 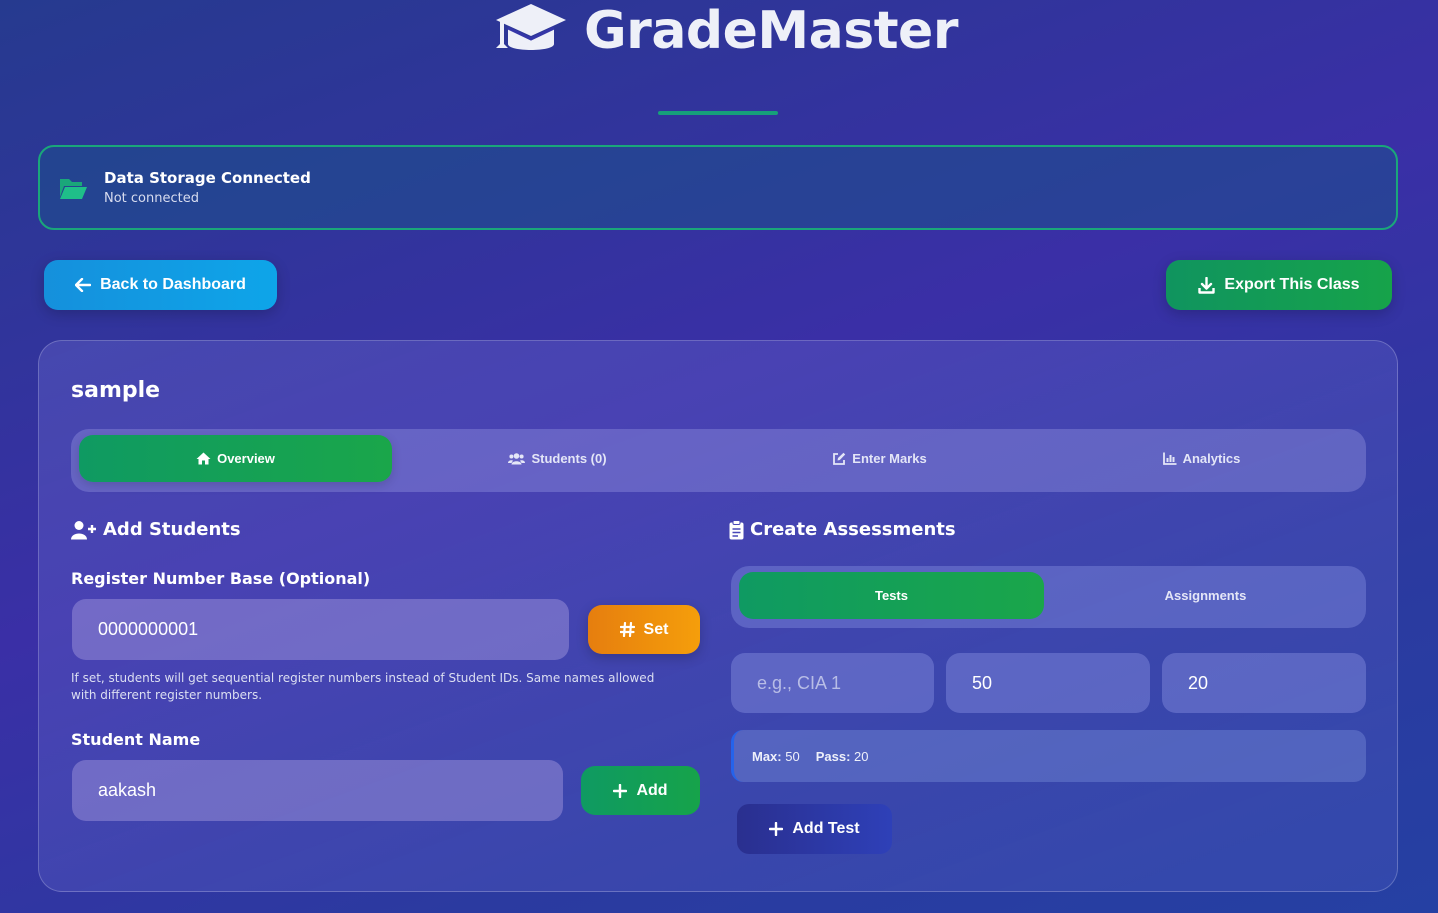 What do you see at coordinates (221, 578) in the screenshot?
I see `register-base-label: Register Number Base (Optional)` at bounding box center [221, 578].